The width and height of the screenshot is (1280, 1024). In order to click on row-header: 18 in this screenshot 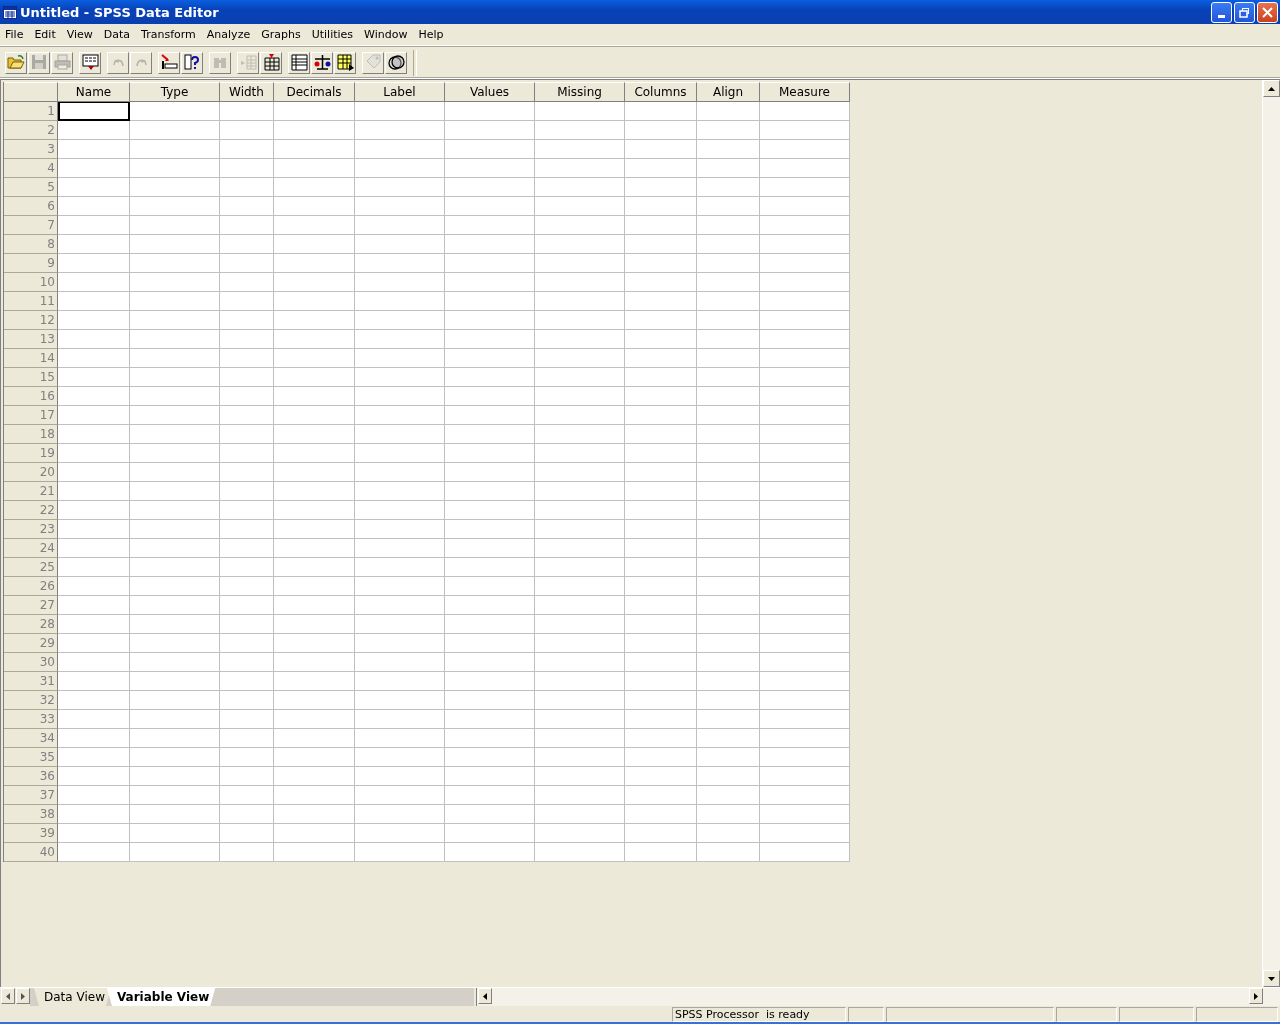, I will do `click(31, 434)`.